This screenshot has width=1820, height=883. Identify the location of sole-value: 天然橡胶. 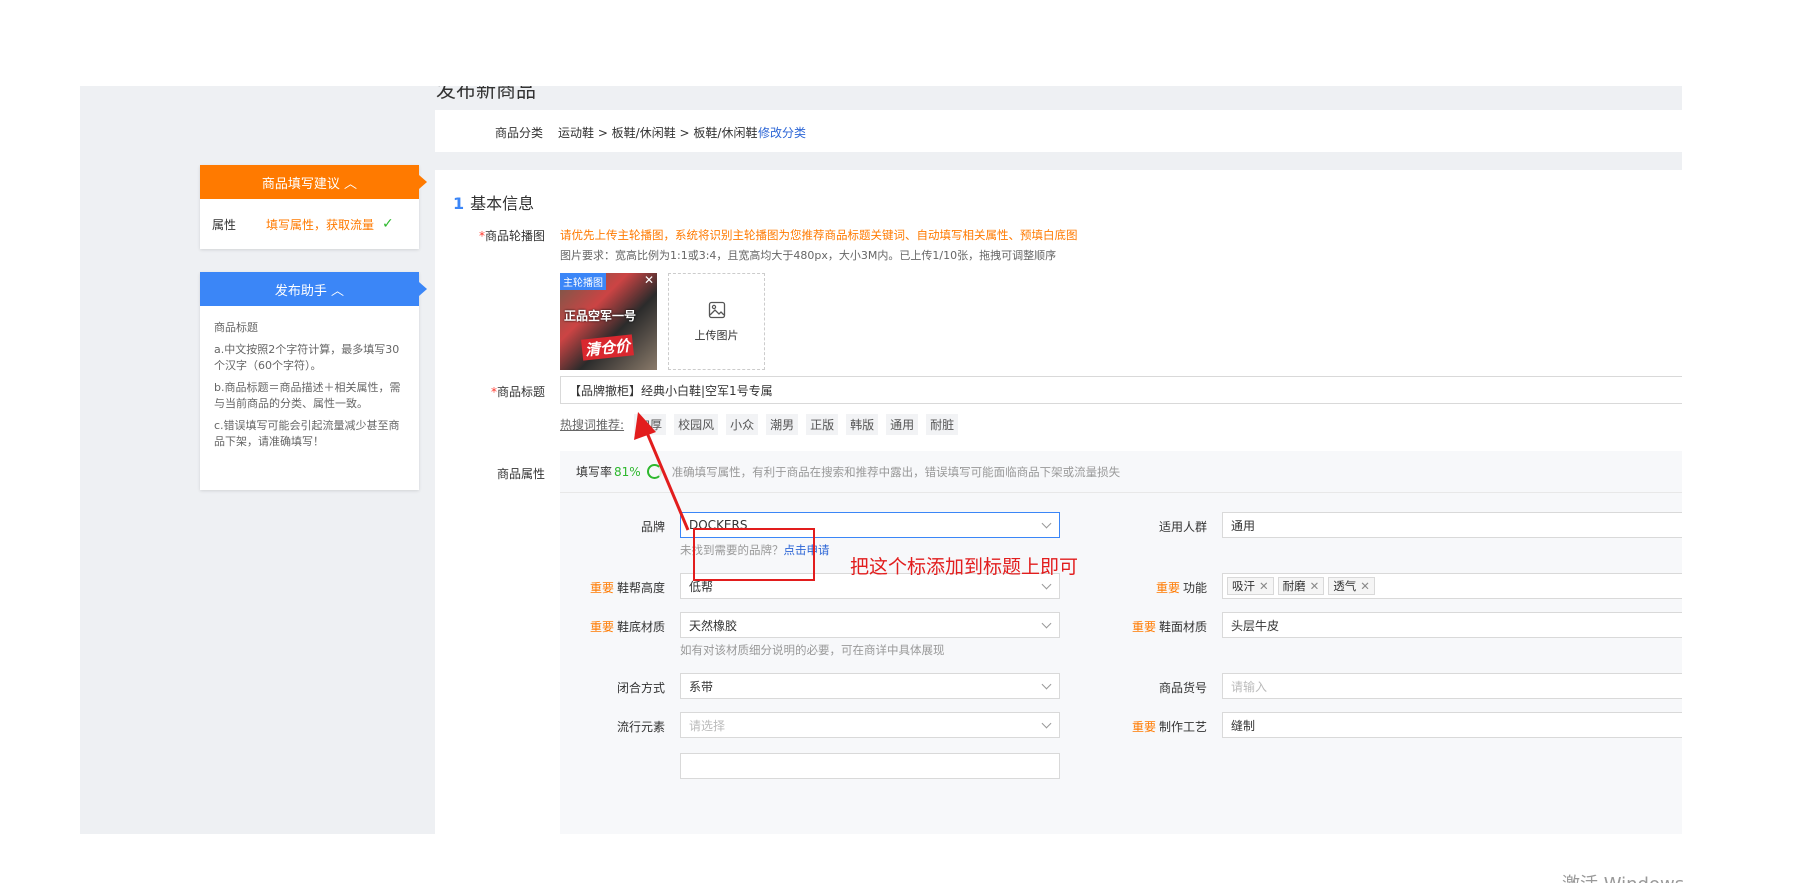
(713, 625).